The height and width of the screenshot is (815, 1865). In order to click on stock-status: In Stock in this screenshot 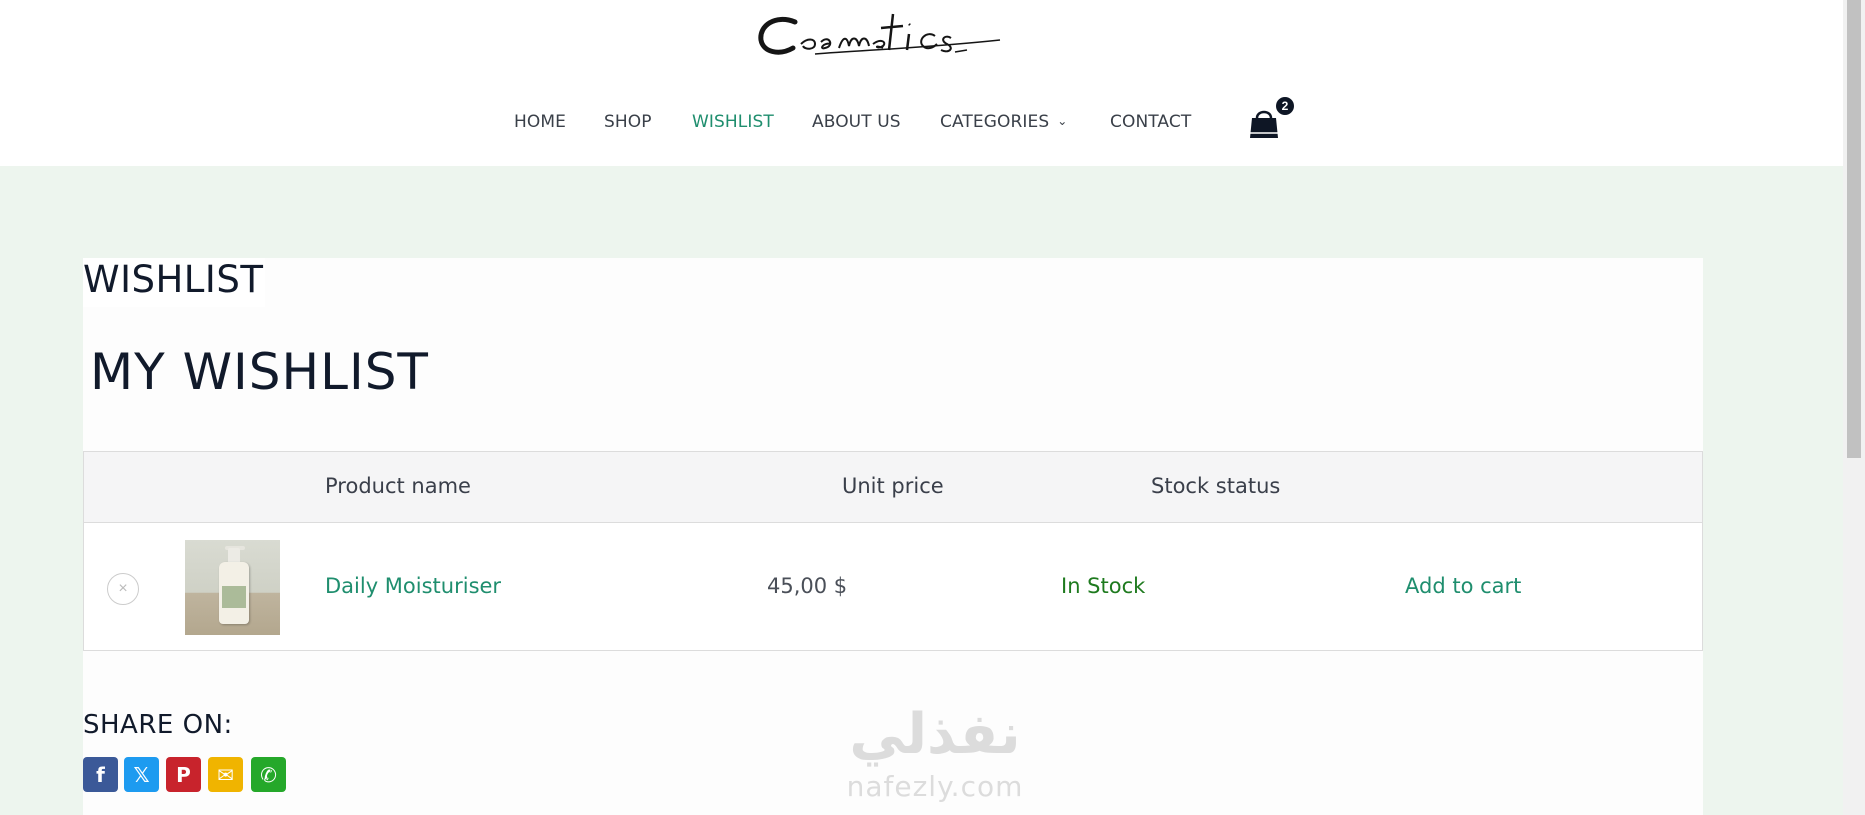, I will do `click(1103, 586)`.